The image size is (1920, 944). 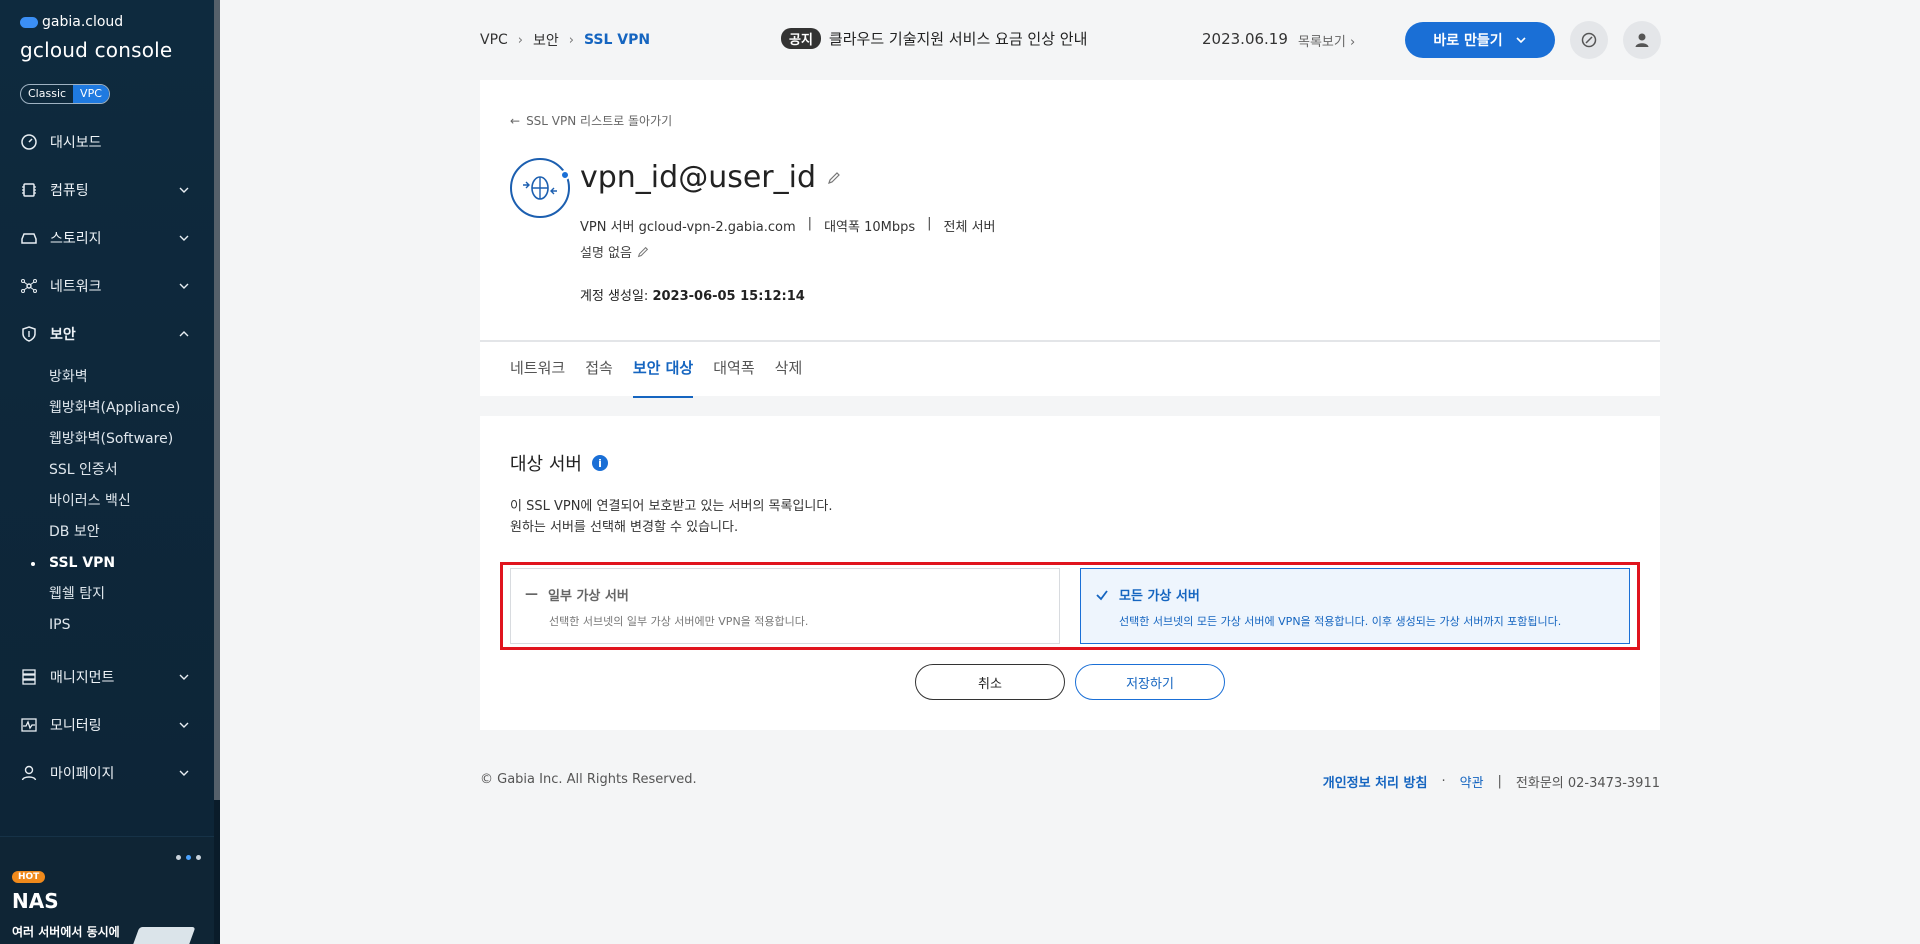 I want to click on chevron-up-icon, so click(x=184, y=334).